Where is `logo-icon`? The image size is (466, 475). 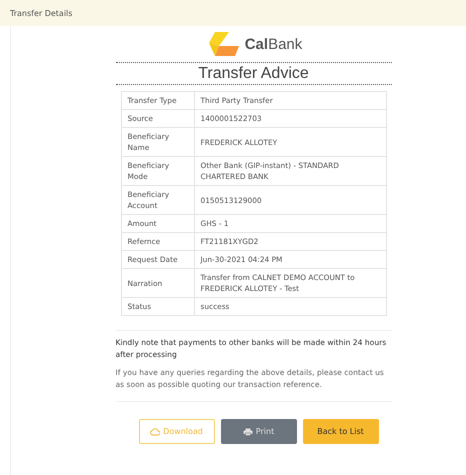 logo-icon is located at coordinates (223, 44).